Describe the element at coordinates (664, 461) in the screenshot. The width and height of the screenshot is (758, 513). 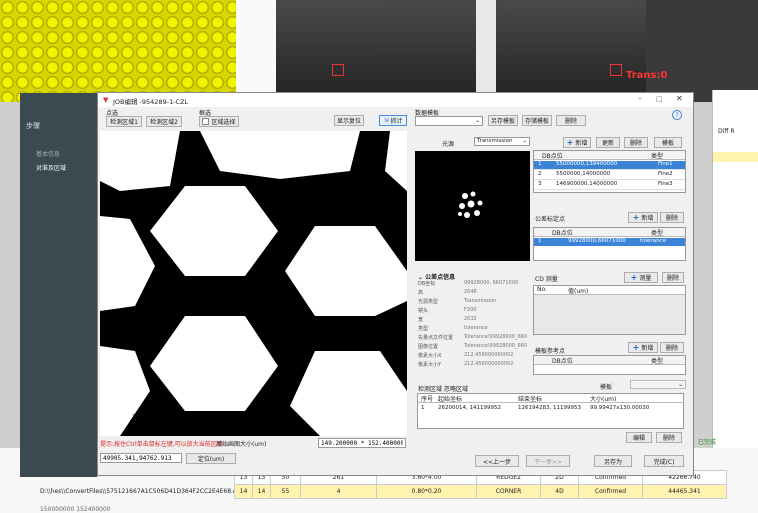
I see `finish-button: 完成(C)` at that location.